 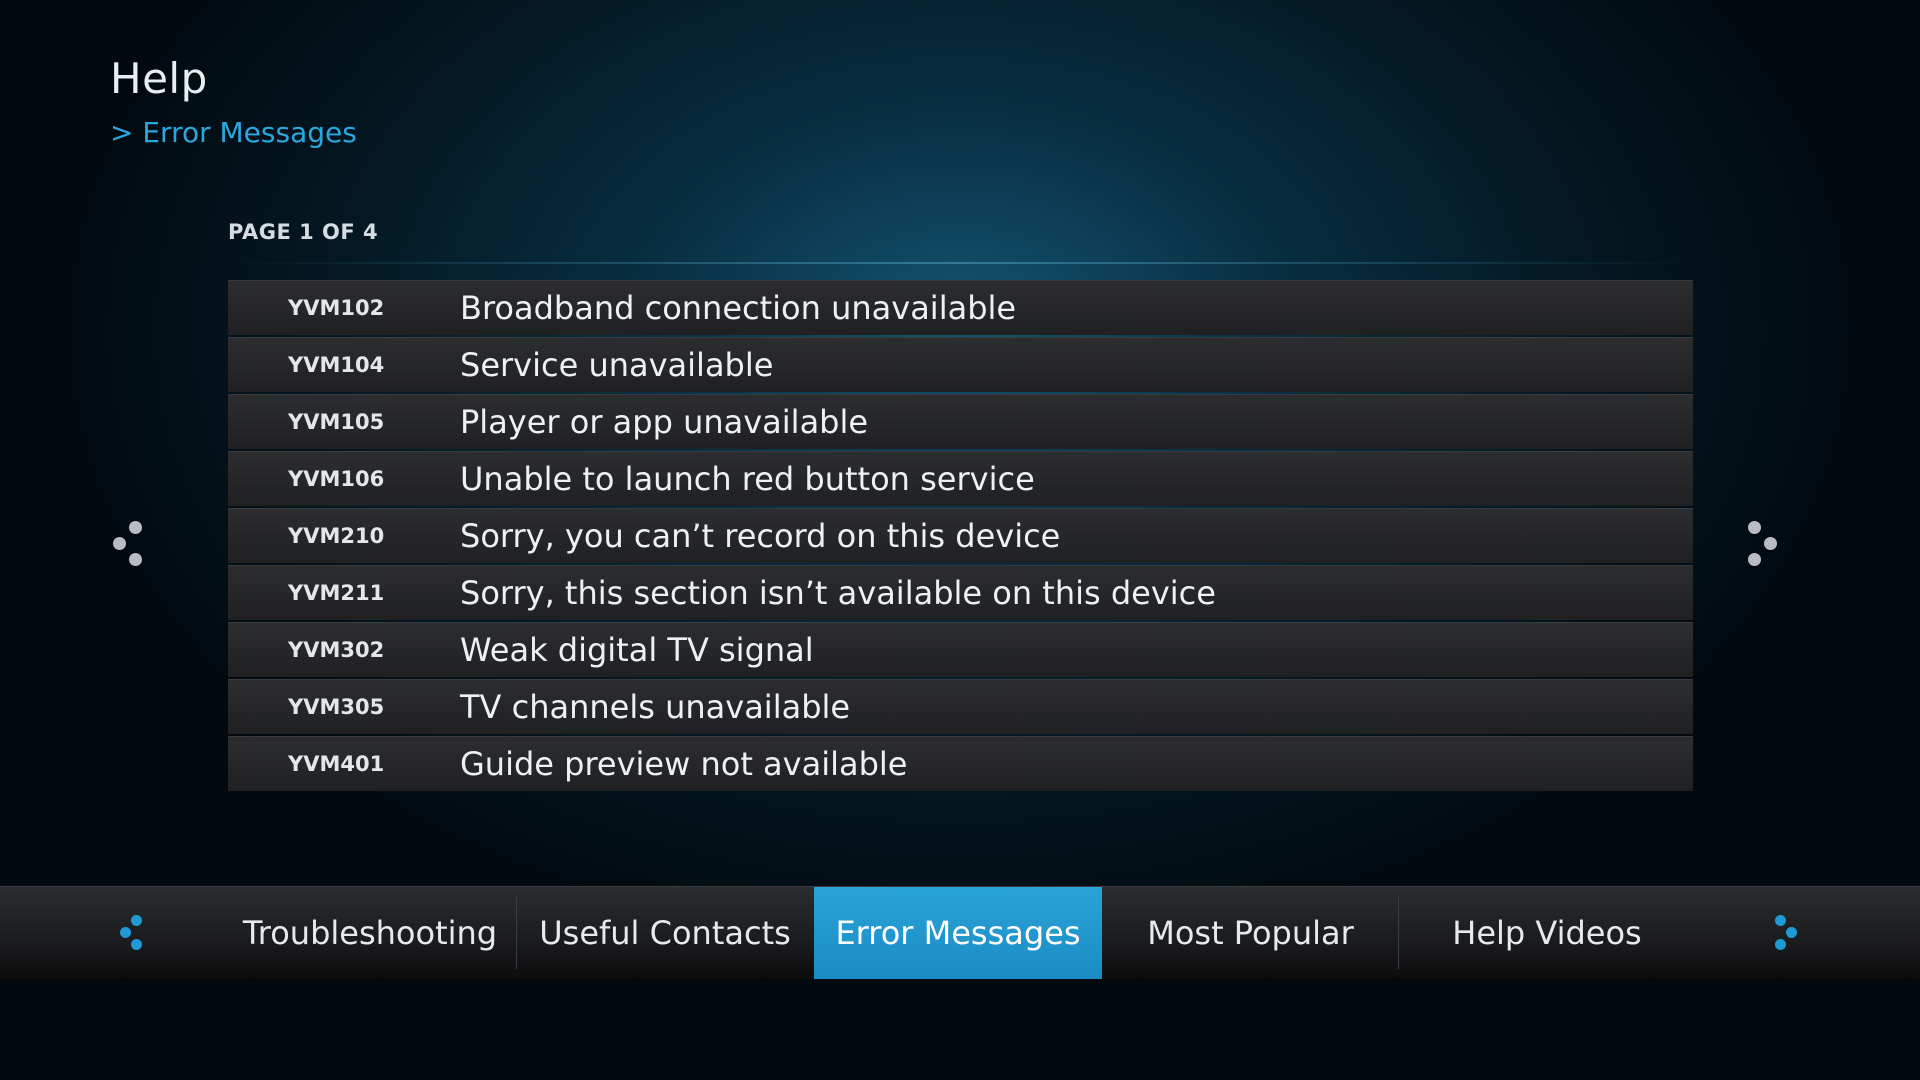 What do you see at coordinates (233, 132) in the screenshot?
I see `breadcrumb: > Error Messages` at bounding box center [233, 132].